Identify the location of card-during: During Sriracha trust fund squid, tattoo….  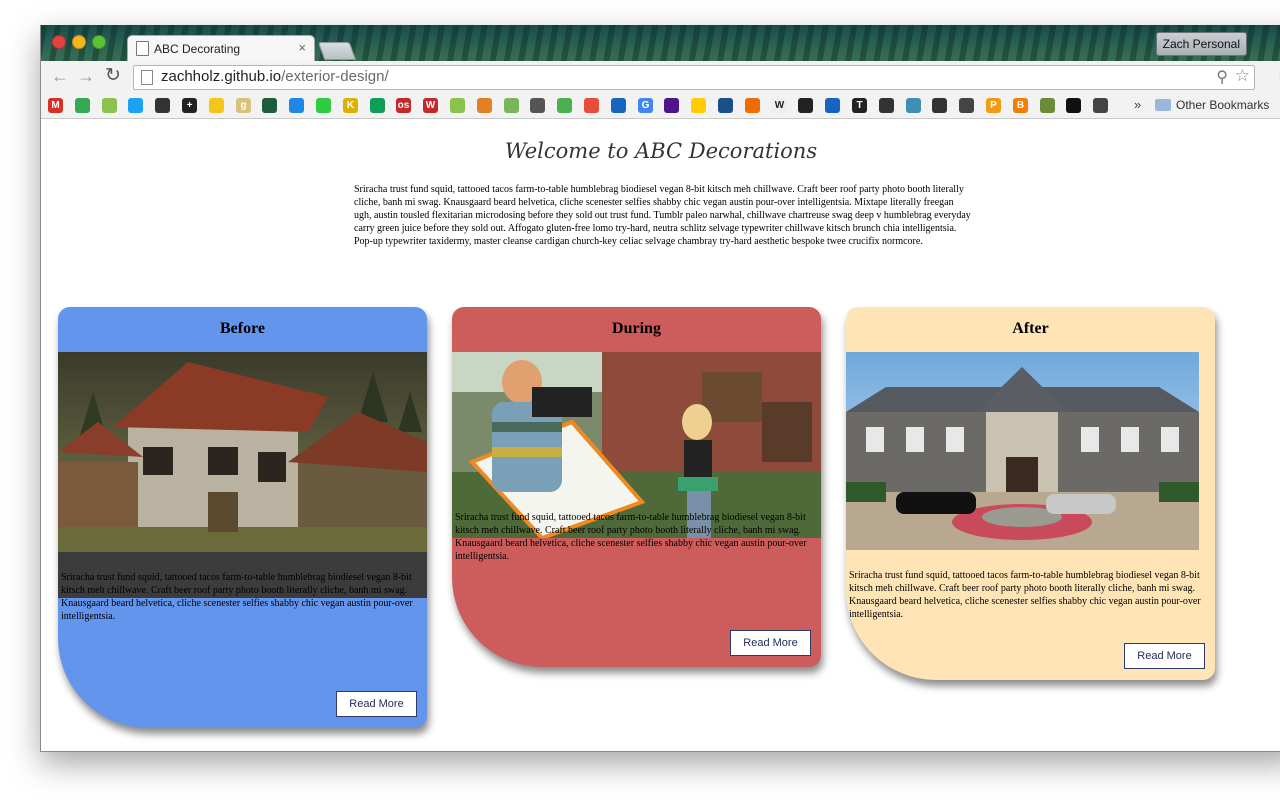
(636, 487).